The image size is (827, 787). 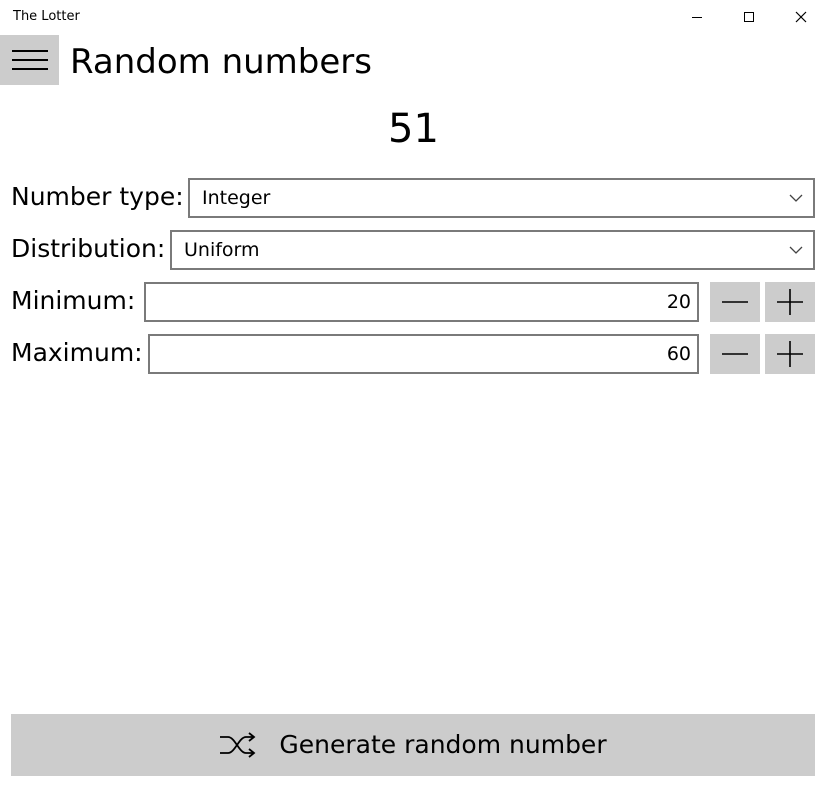 I want to click on maximum-increment-button, so click(x=790, y=354).